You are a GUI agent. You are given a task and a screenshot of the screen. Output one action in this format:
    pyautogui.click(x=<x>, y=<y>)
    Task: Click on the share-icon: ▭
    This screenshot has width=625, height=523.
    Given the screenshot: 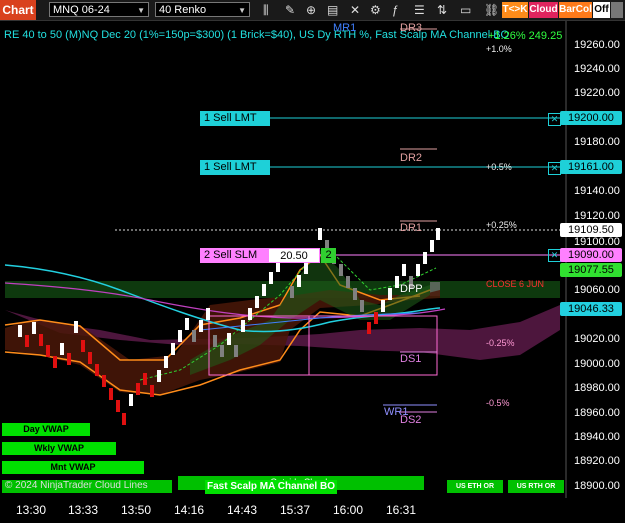 What is the action you would take?
    pyautogui.click(x=465, y=10)
    